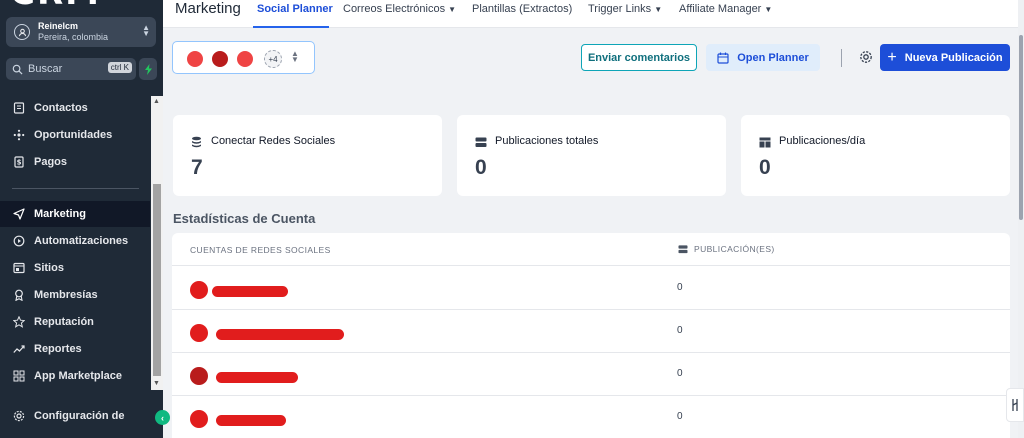  I want to click on layout-icon, so click(765, 144).